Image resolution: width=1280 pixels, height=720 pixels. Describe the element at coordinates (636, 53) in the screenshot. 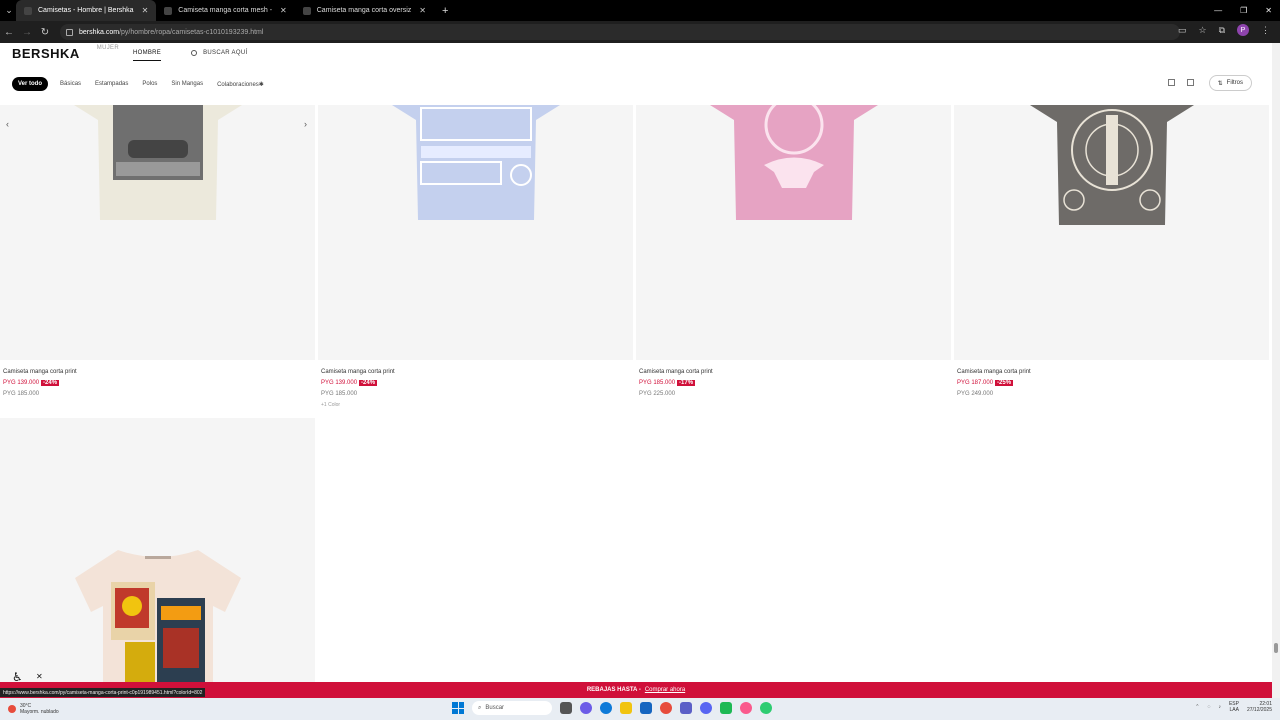

I see `site-header: BERSHKA MUJER HOMBRE BUSCAR AQUÍ` at that location.